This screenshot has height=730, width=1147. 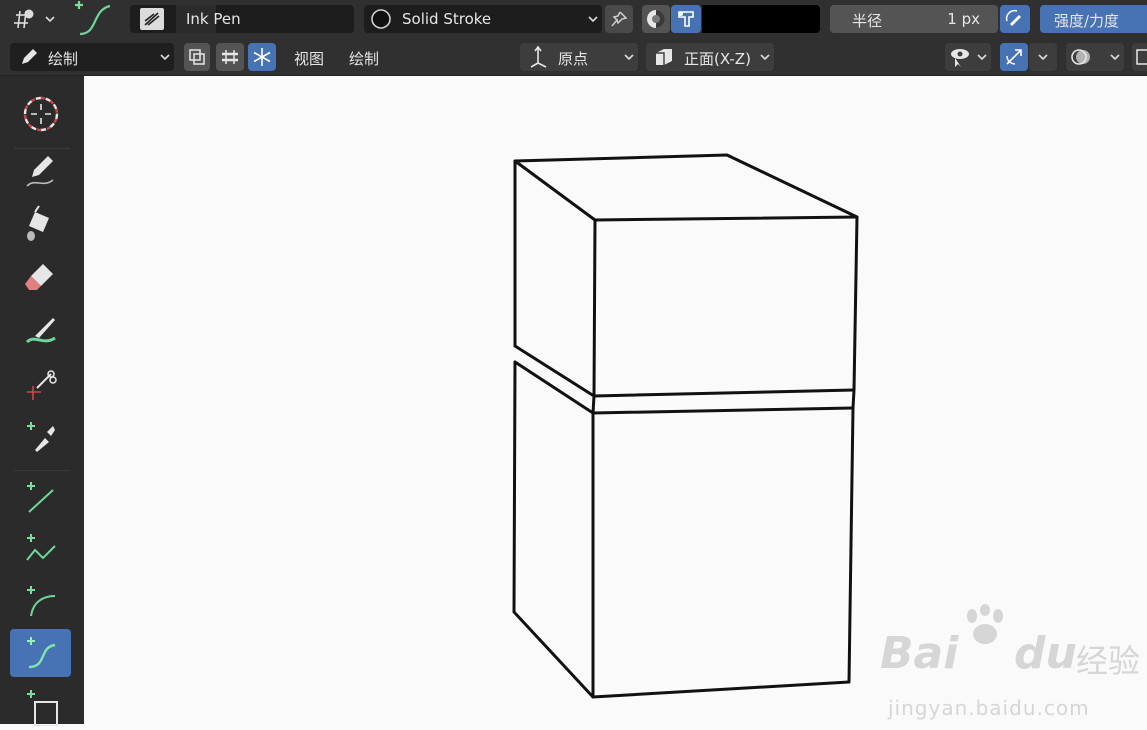 What do you see at coordinates (914, 19) in the screenshot?
I see `radius-field: 半径 1 px` at bounding box center [914, 19].